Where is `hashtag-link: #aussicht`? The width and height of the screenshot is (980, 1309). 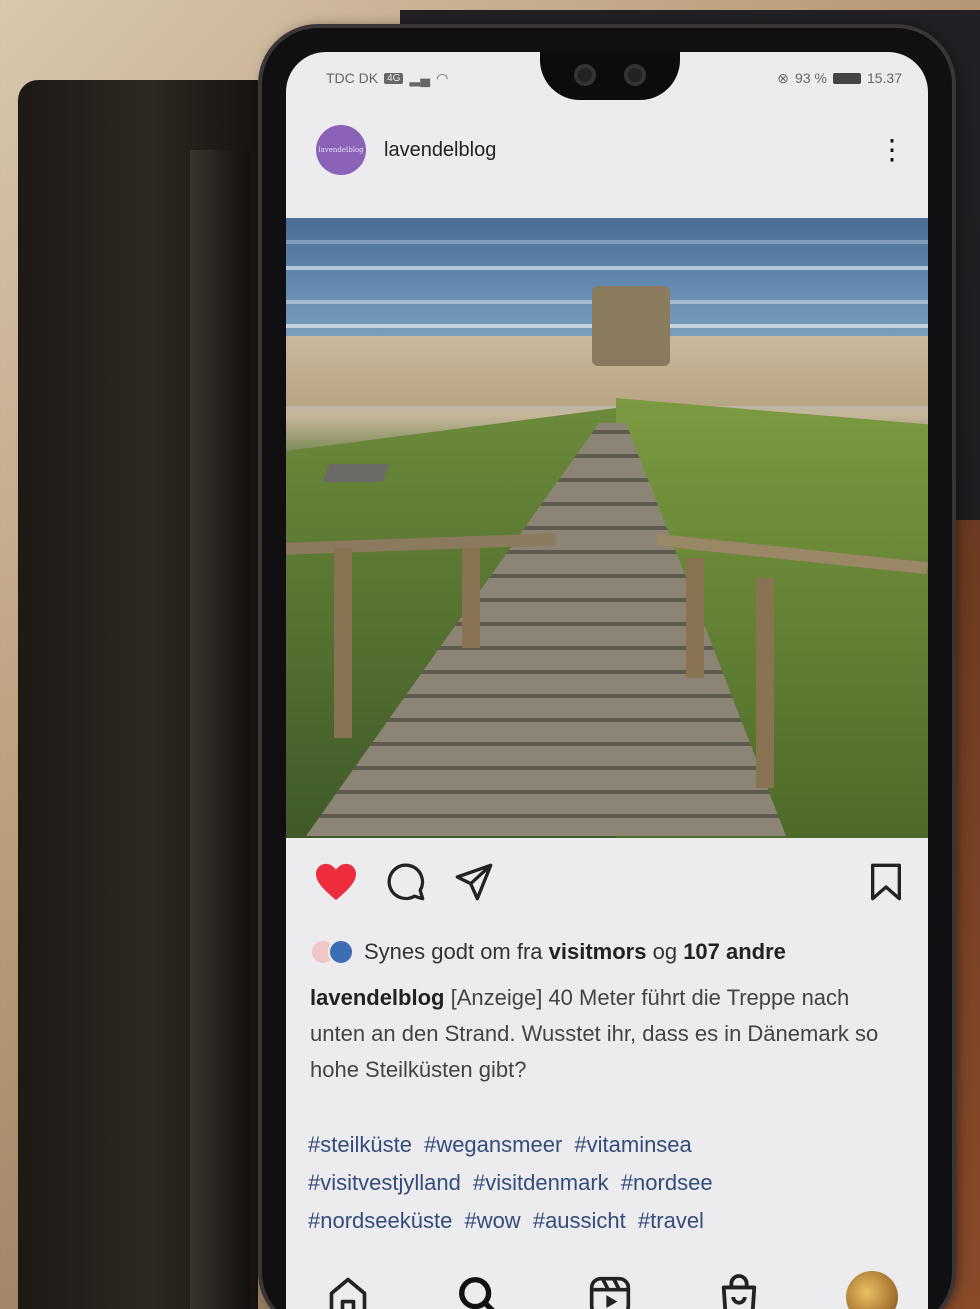 hashtag-link: #aussicht is located at coordinates (579, 1220).